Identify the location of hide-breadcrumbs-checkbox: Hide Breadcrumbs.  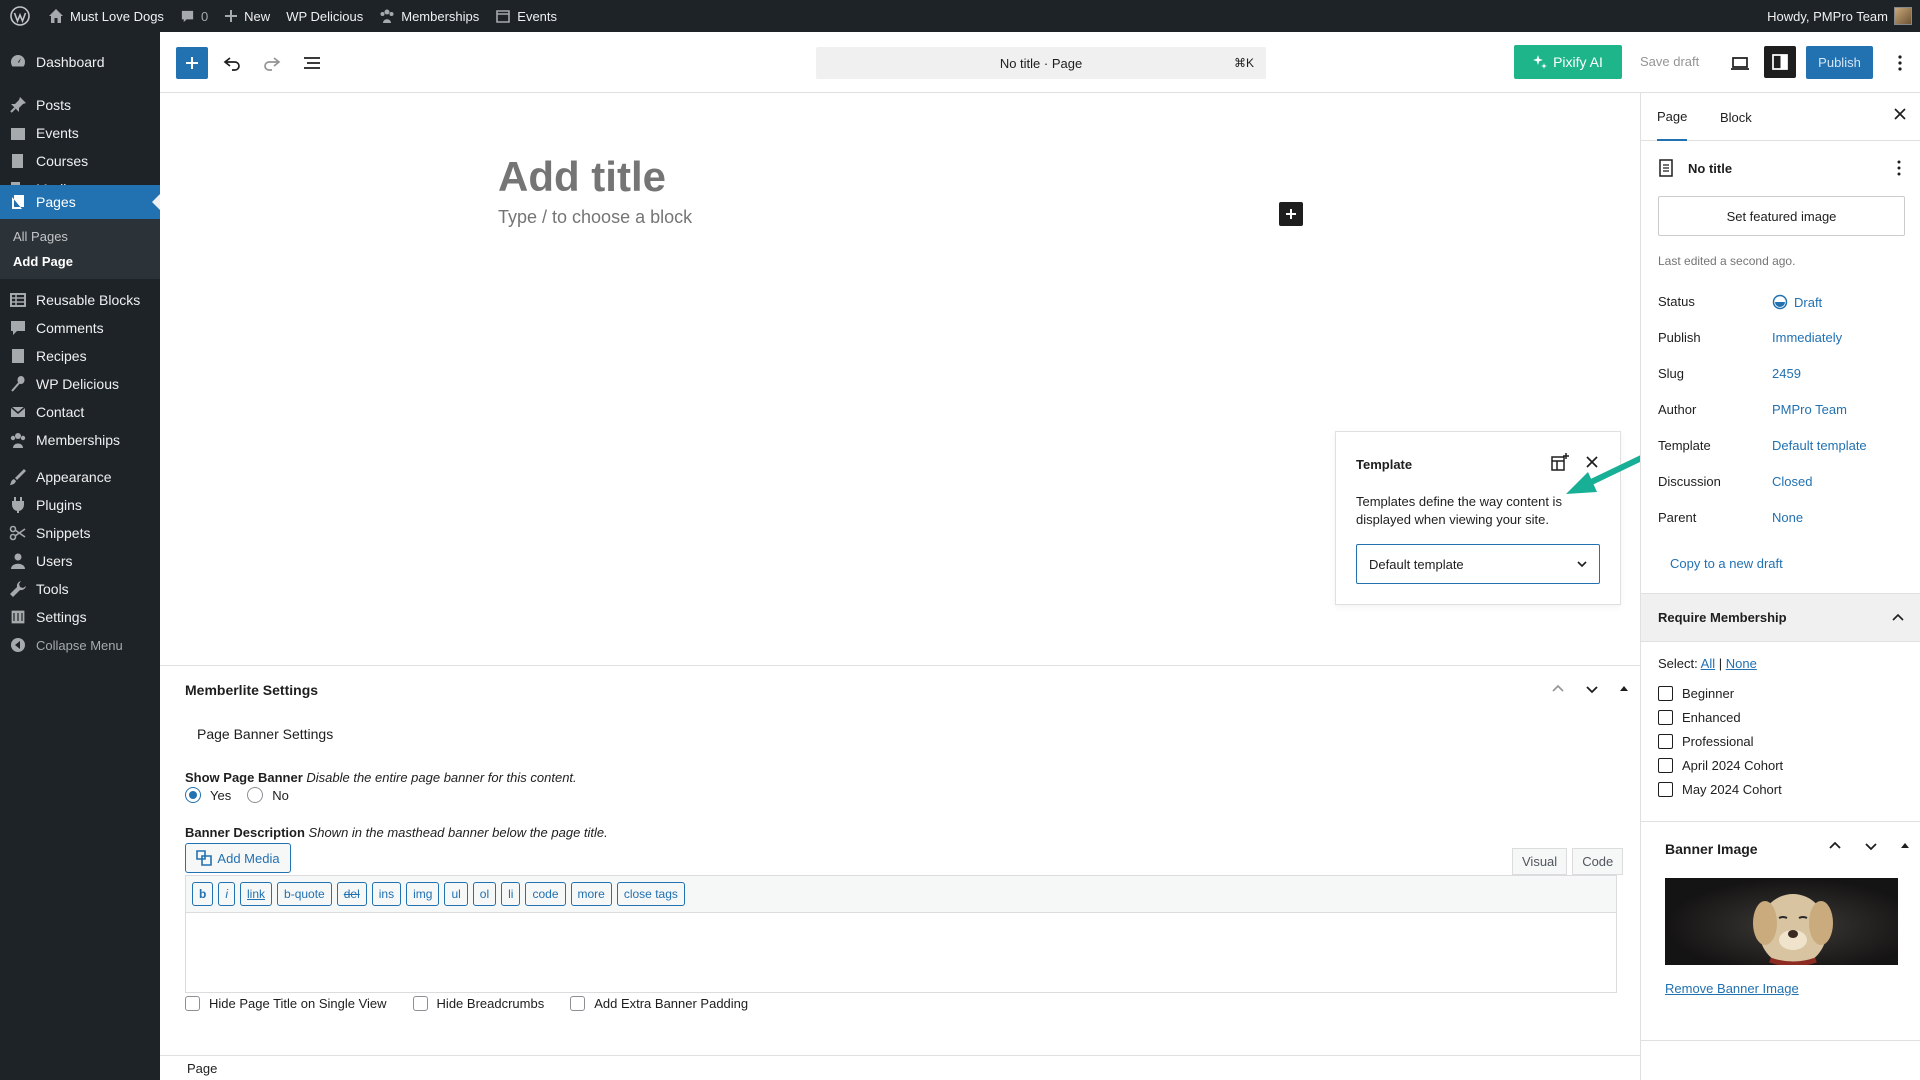
(478, 1003).